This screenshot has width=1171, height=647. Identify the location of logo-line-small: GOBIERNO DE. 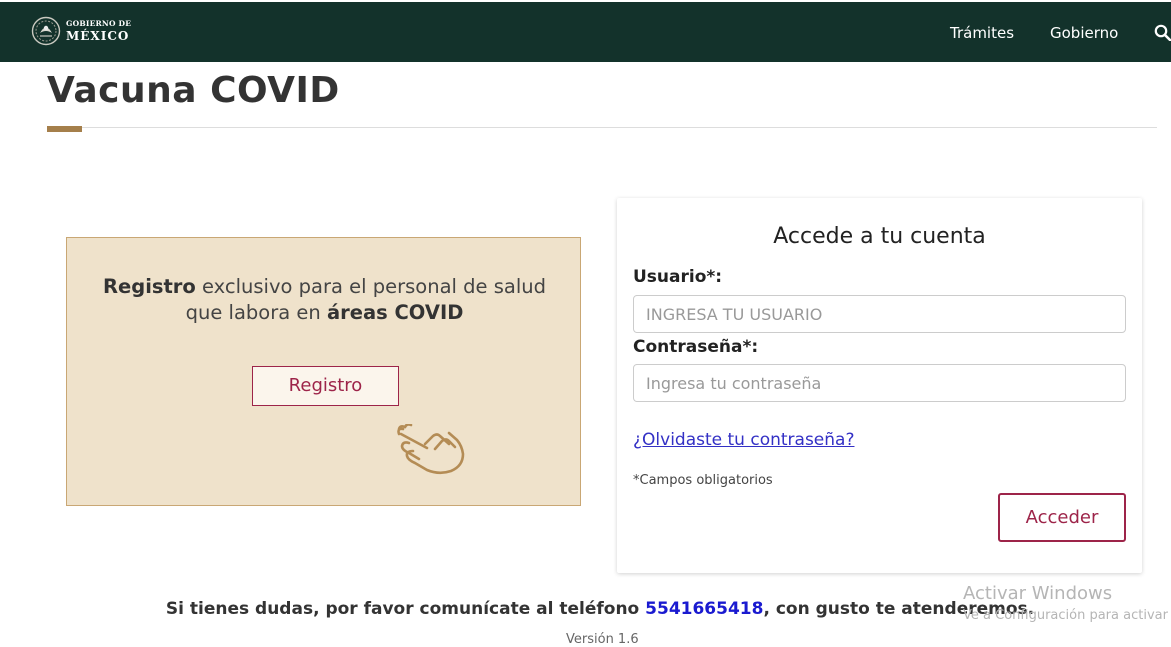
(99, 23).